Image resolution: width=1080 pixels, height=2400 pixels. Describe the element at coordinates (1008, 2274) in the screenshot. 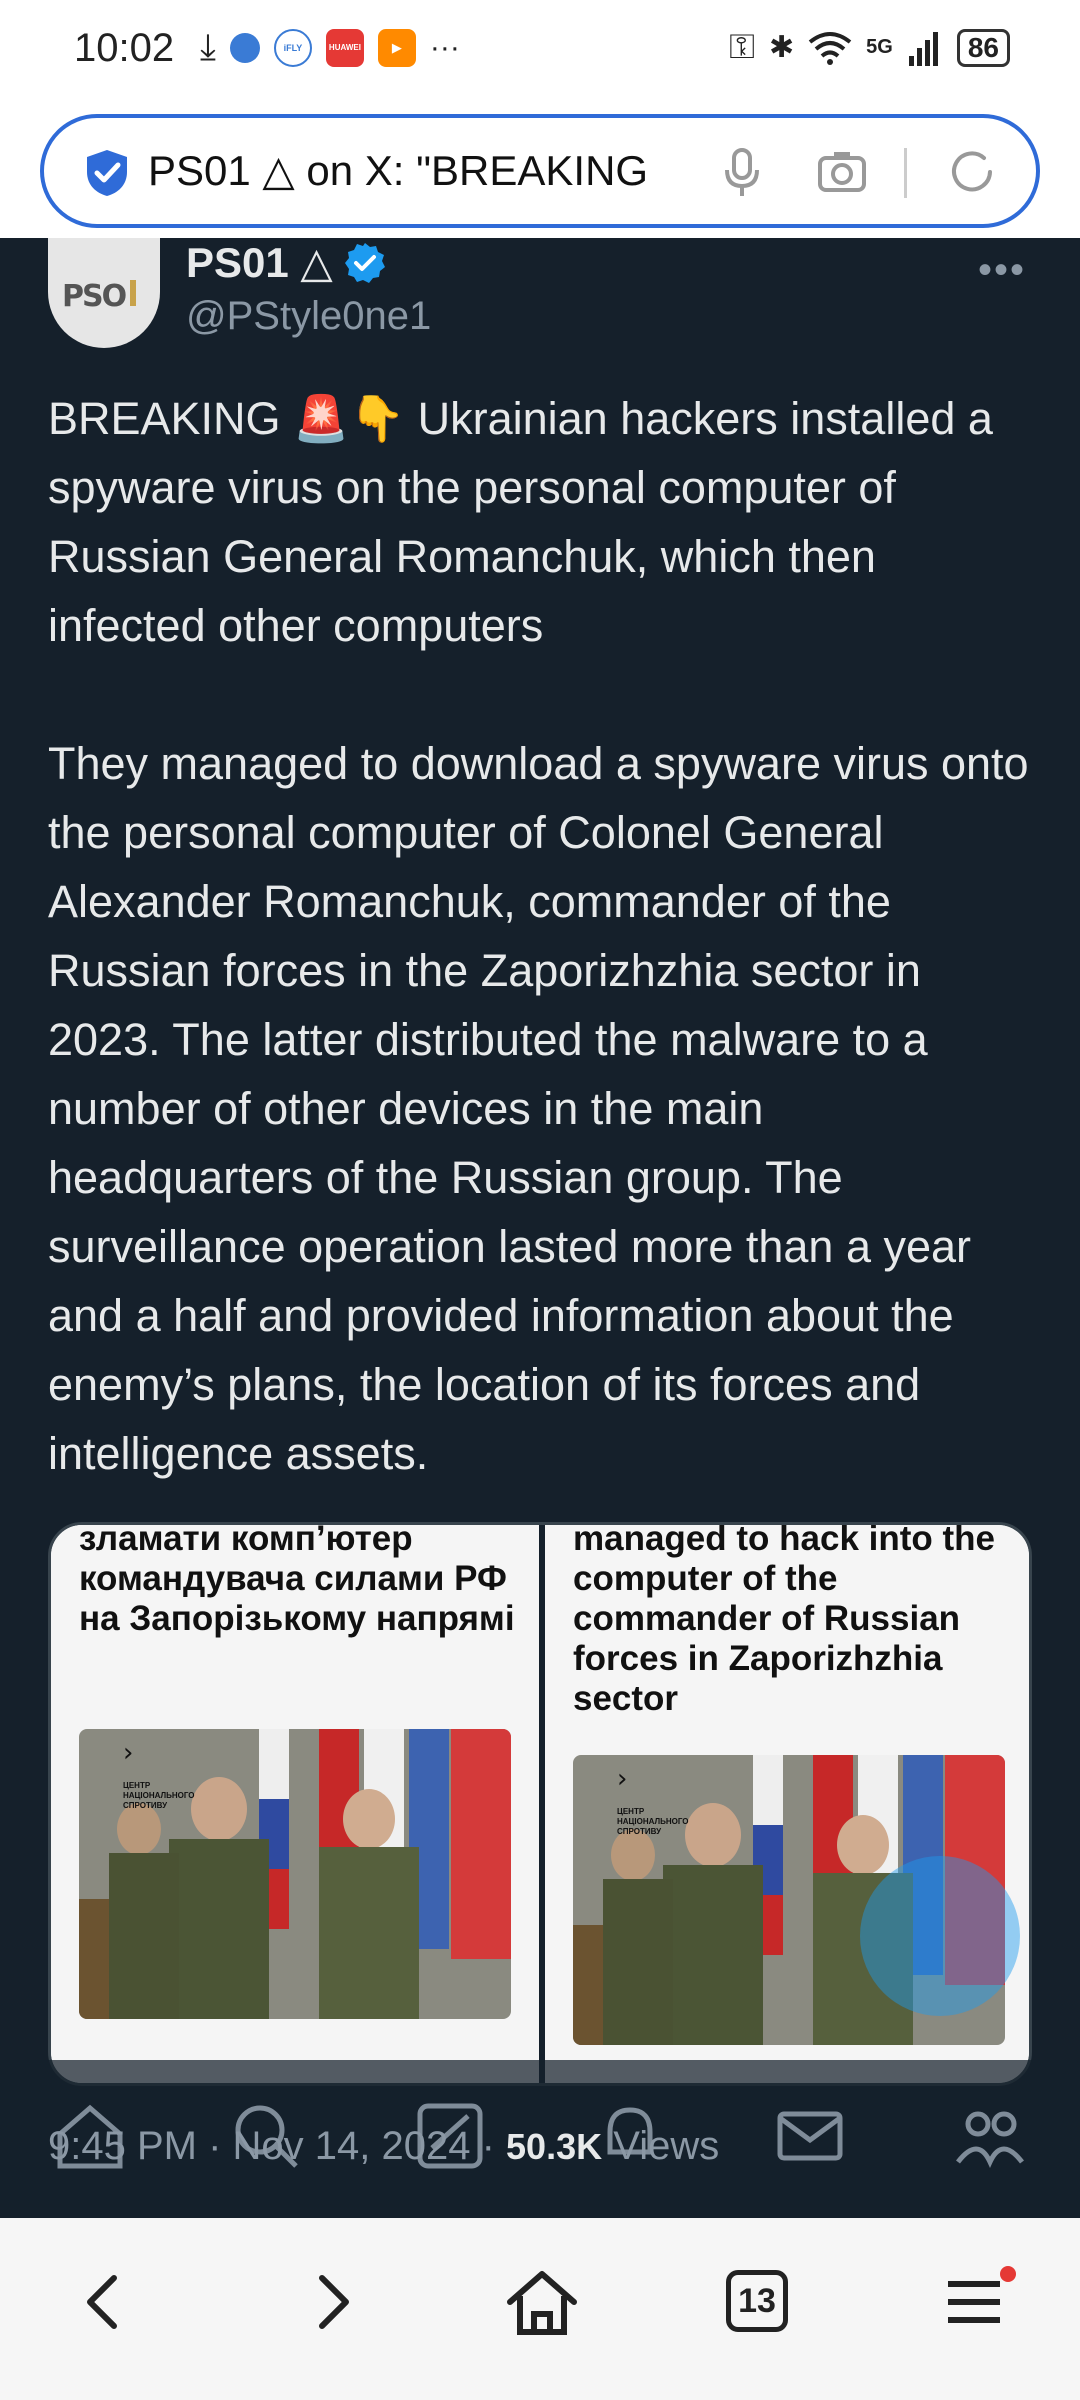

I see `menu-notification-dot` at that location.